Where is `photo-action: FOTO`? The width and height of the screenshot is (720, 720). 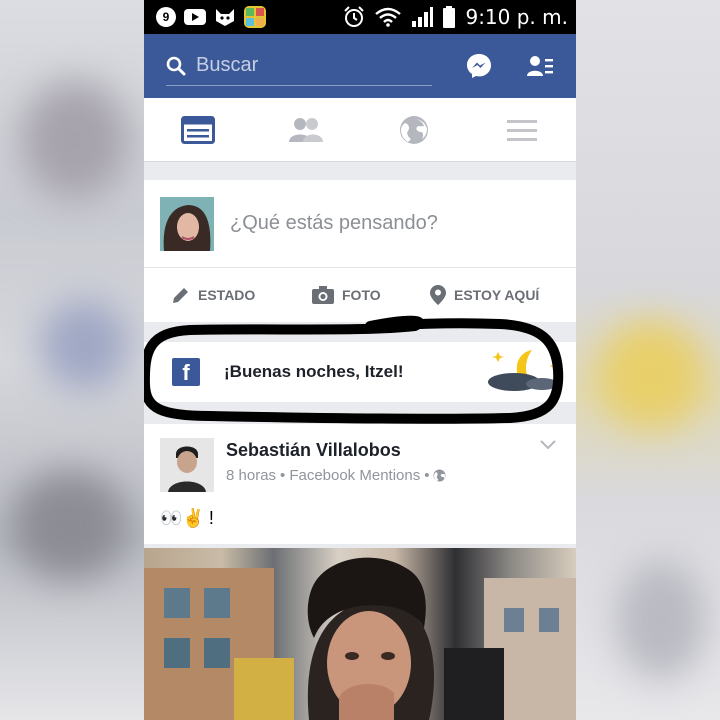
photo-action: FOTO is located at coordinates (371, 295).